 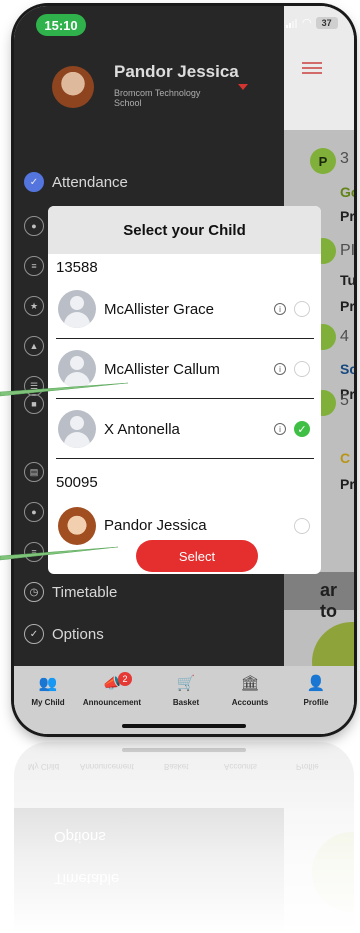 I want to click on child-name: McAllister Grace, so click(x=159, y=309).